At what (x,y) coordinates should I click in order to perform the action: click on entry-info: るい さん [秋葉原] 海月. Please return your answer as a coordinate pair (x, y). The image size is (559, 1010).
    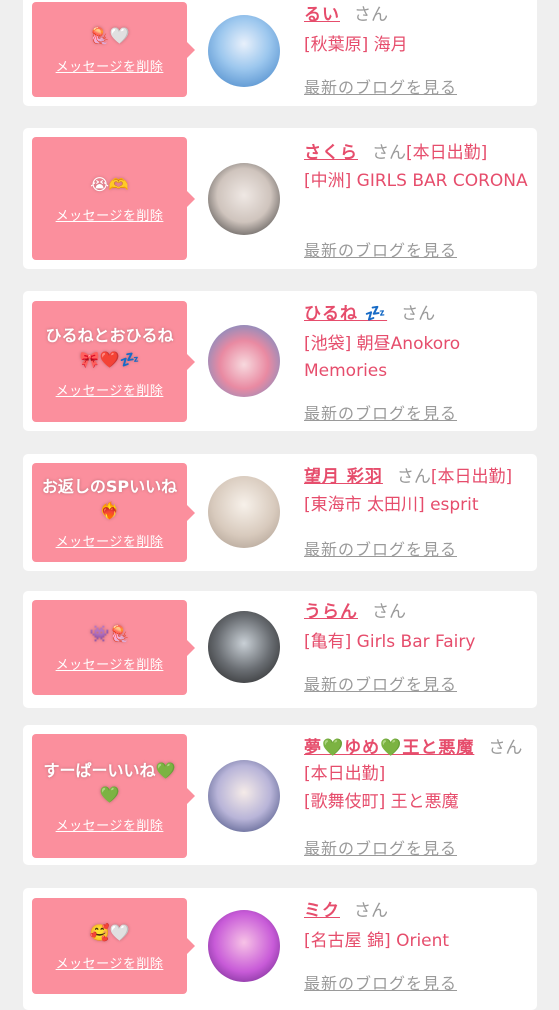
    Looking at the image, I should click on (416, 30).